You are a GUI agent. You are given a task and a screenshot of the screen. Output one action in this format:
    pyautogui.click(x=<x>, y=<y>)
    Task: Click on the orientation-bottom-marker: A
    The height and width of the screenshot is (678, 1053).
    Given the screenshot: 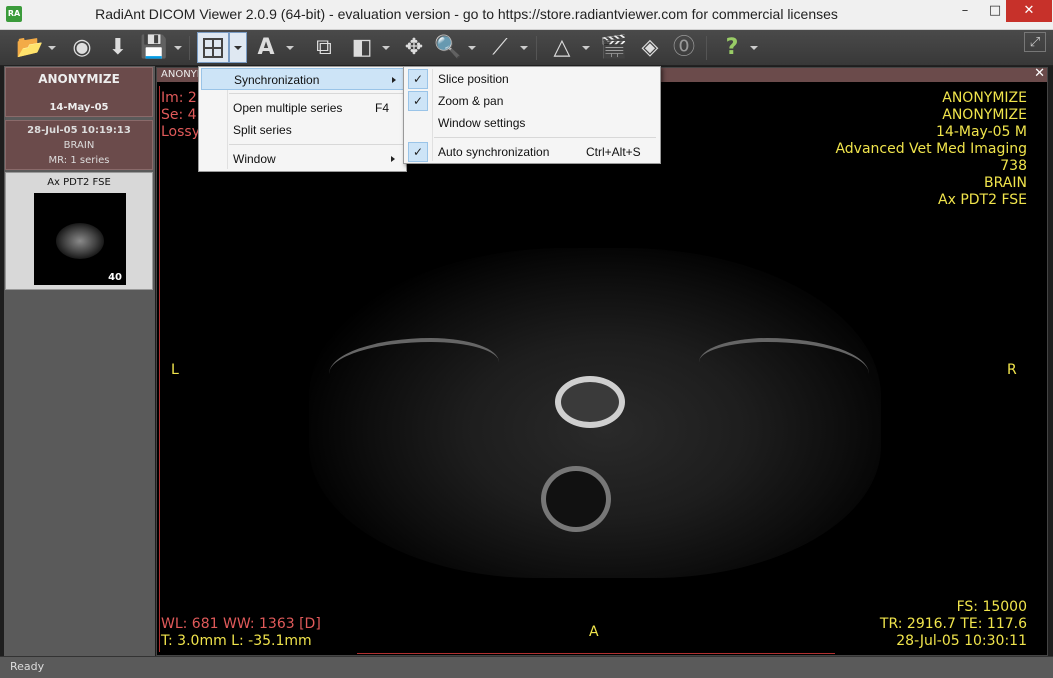 What is the action you would take?
    pyautogui.click(x=594, y=632)
    